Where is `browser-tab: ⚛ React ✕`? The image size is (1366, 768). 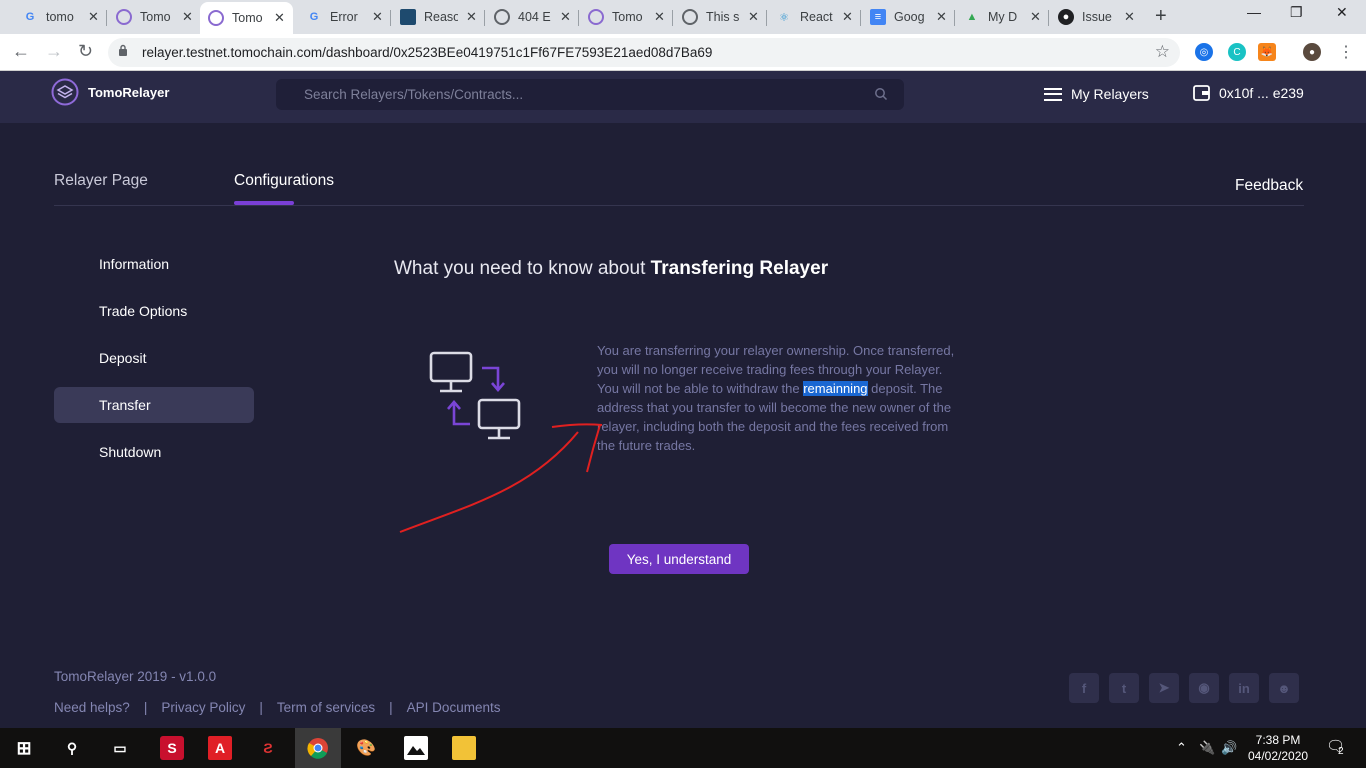 browser-tab: ⚛ React ✕ is located at coordinates (814, 17).